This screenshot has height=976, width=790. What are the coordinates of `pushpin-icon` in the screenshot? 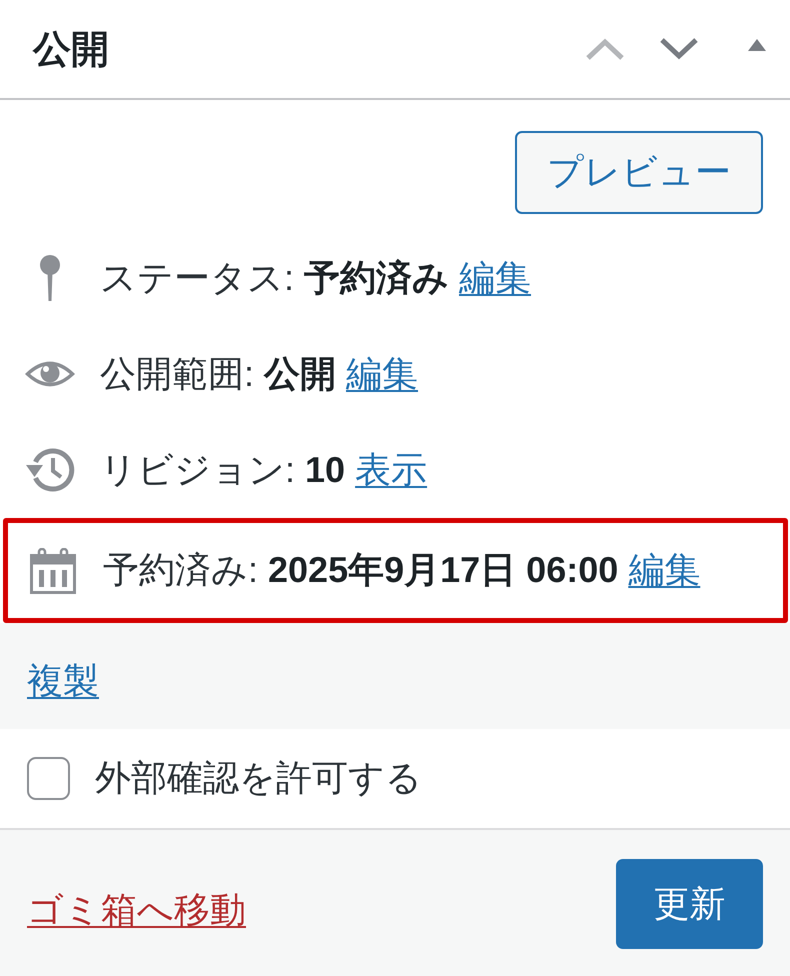 It's located at (50, 278).